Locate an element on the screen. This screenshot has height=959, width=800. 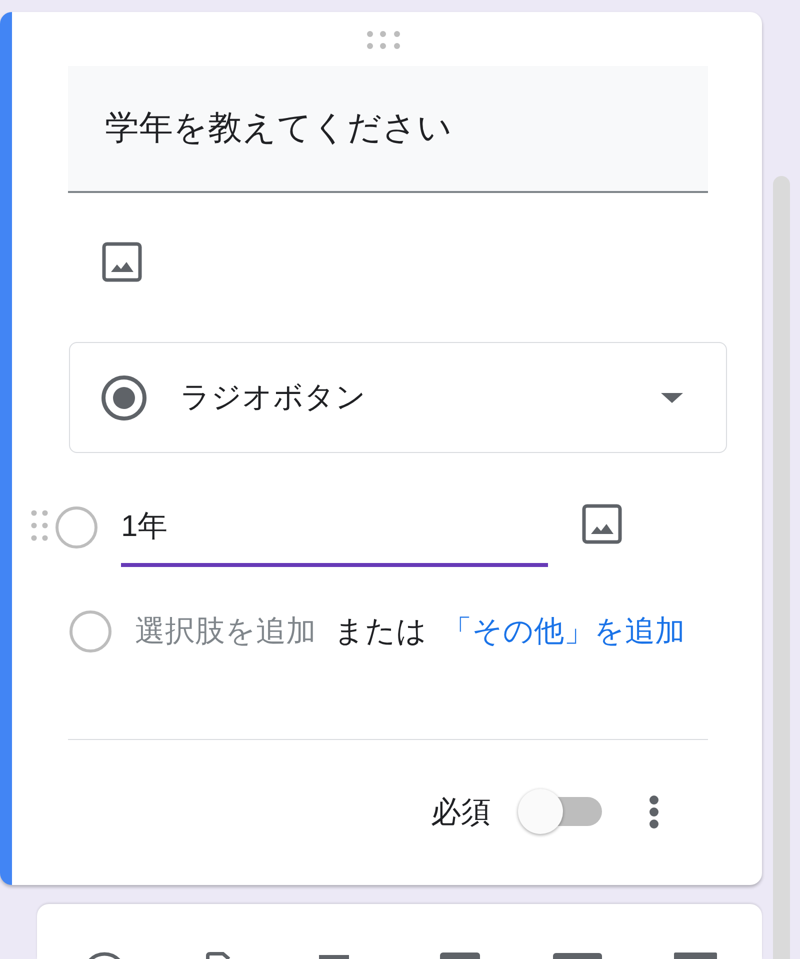
more-options-icon is located at coordinates (654, 812).